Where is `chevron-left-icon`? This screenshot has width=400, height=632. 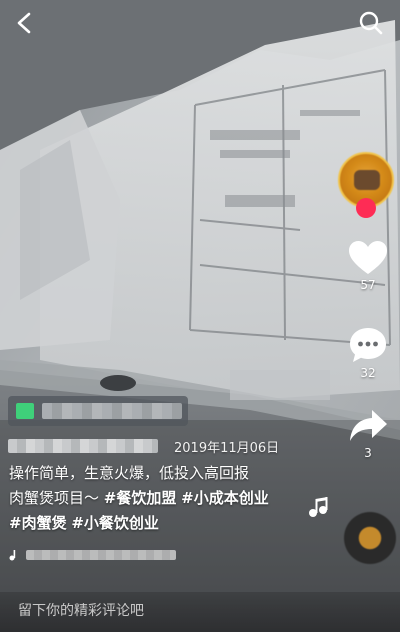 chevron-left-icon is located at coordinates (24, 23).